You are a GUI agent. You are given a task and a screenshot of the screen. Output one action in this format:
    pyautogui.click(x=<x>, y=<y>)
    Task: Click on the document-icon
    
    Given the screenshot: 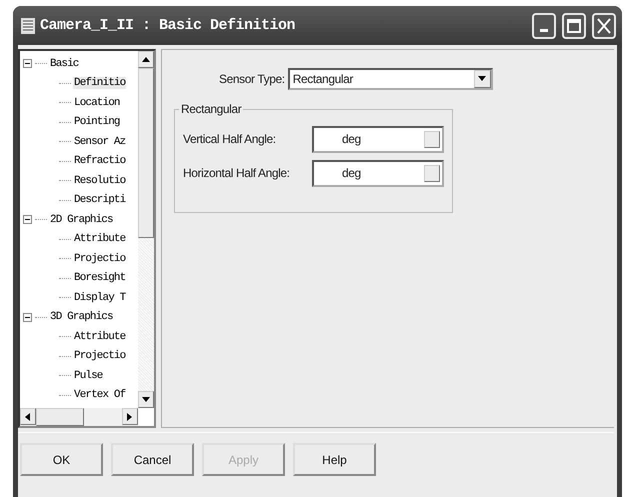 What is the action you would take?
    pyautogui.click(x=28, y=25)
    